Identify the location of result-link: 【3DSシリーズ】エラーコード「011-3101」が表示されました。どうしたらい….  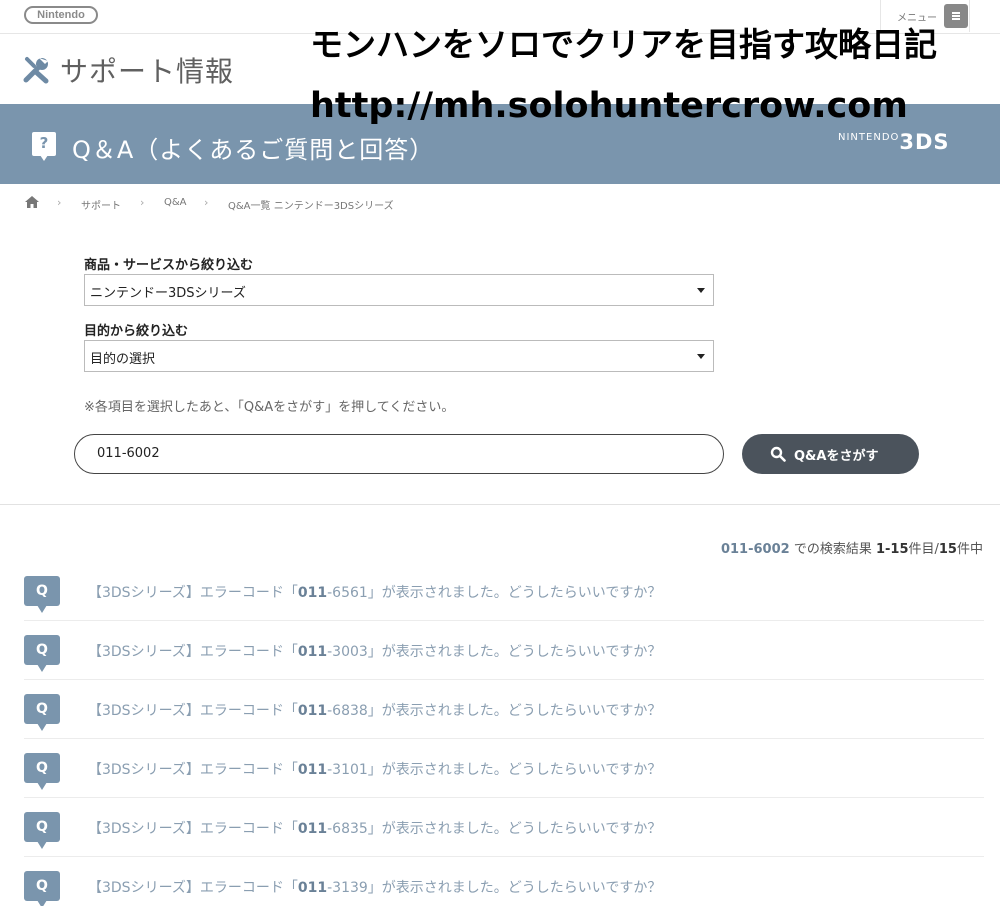
(374, 769).